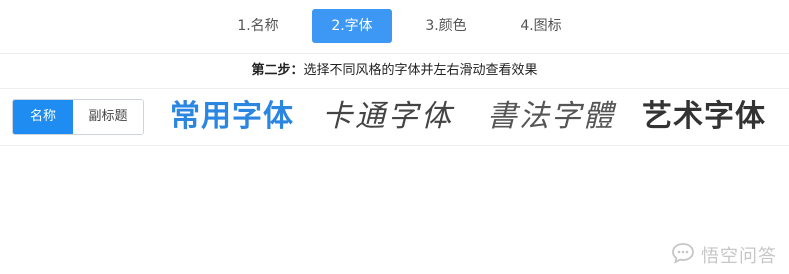  Describe the element at coordinates (551, 117) in the screenshot. I see `font-sample-calligraphy: 書法字體` at that location.